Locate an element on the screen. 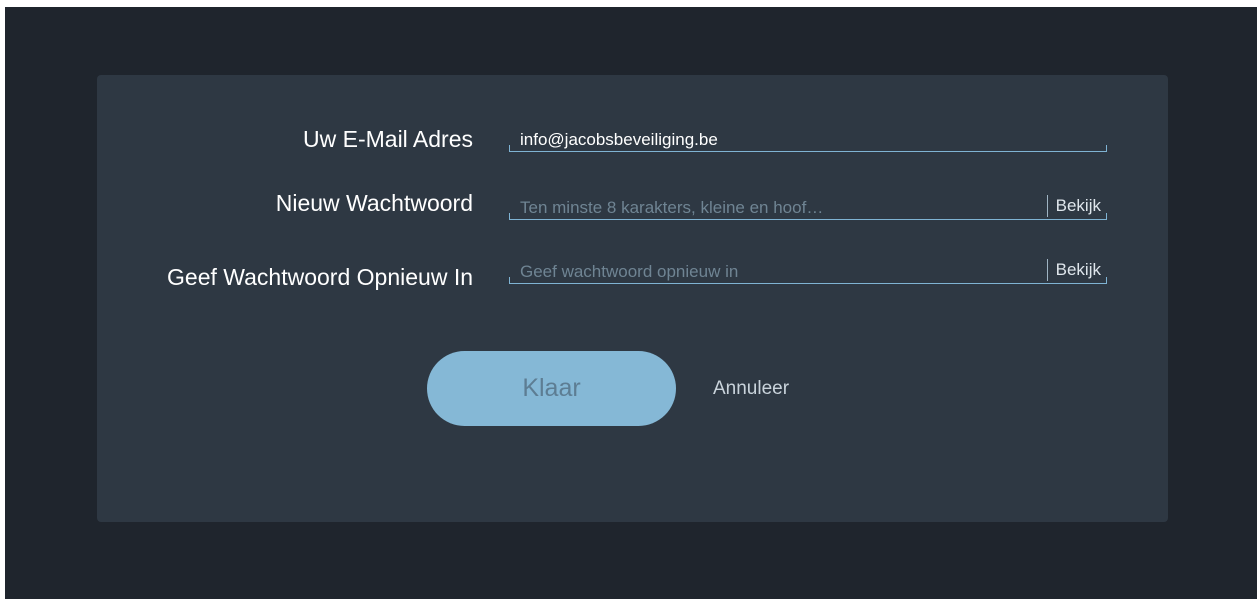 The image size is (1257, 599). email-field is located at coordinates (770, 140).